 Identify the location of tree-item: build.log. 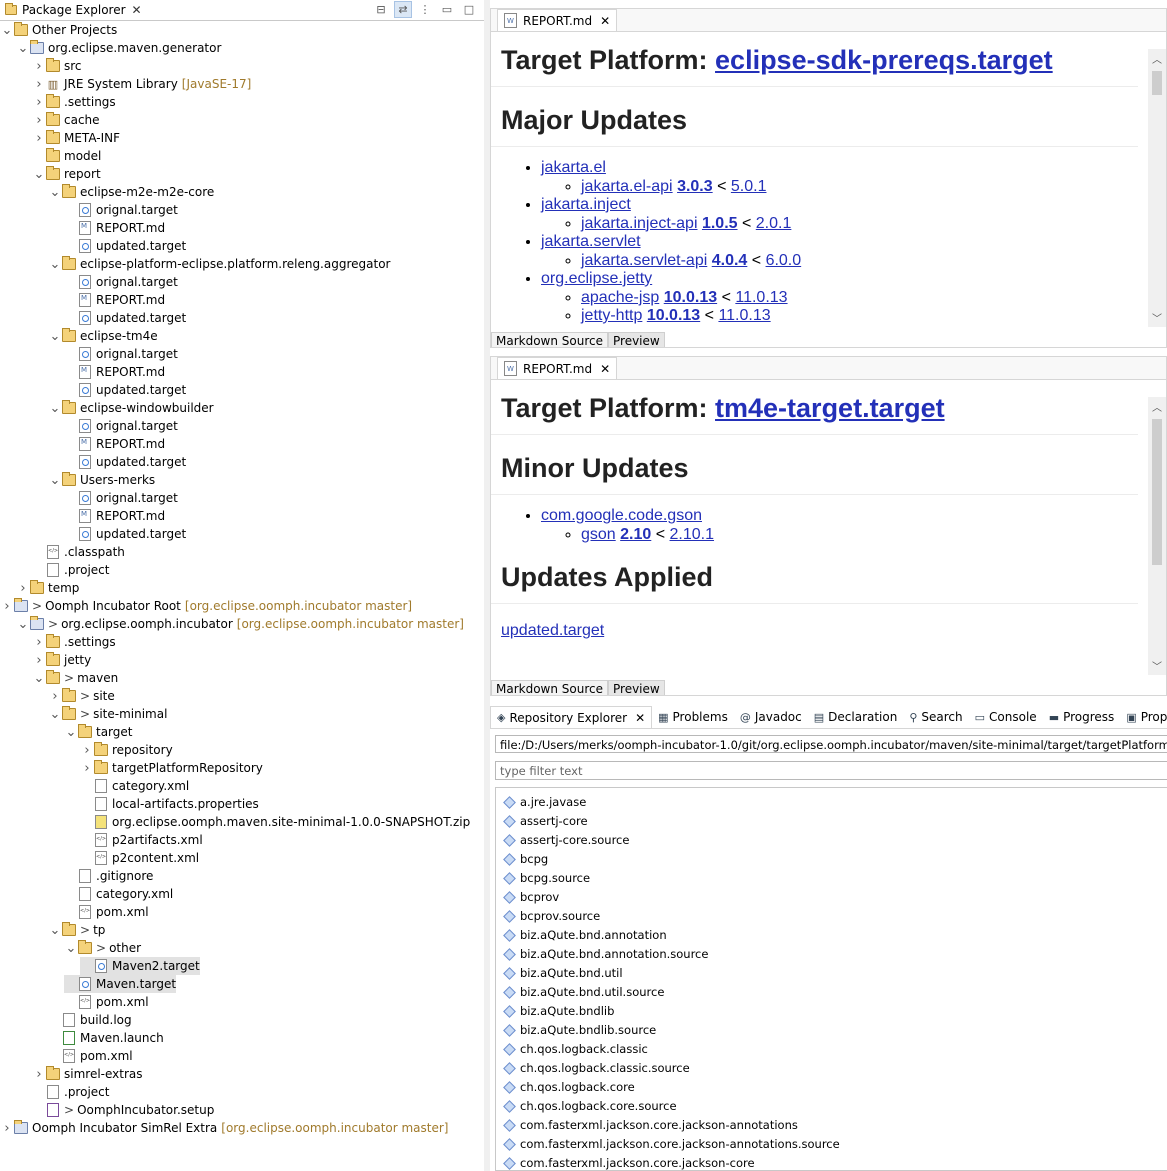
(90, 1020).